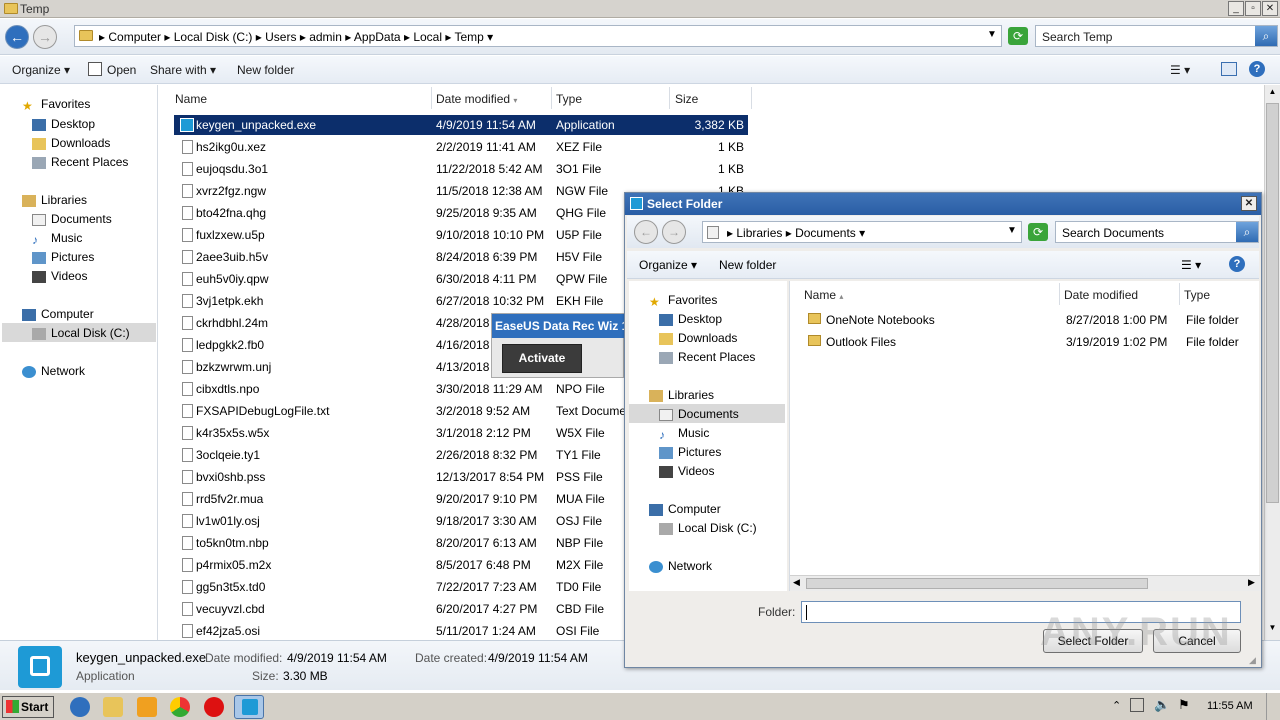 Image resolution: width=1280 pixels, height=720 pixels. I want to click on crumb-computer: Computer, so click(134, 37).